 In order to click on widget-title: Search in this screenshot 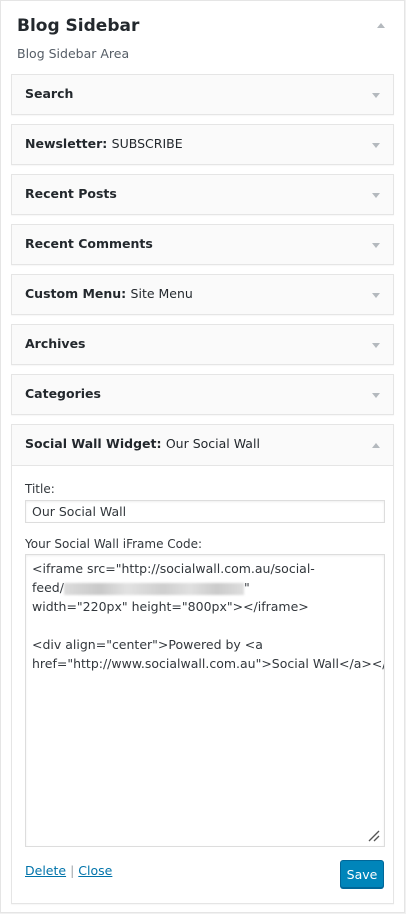, I will do `click(49, 93)`.